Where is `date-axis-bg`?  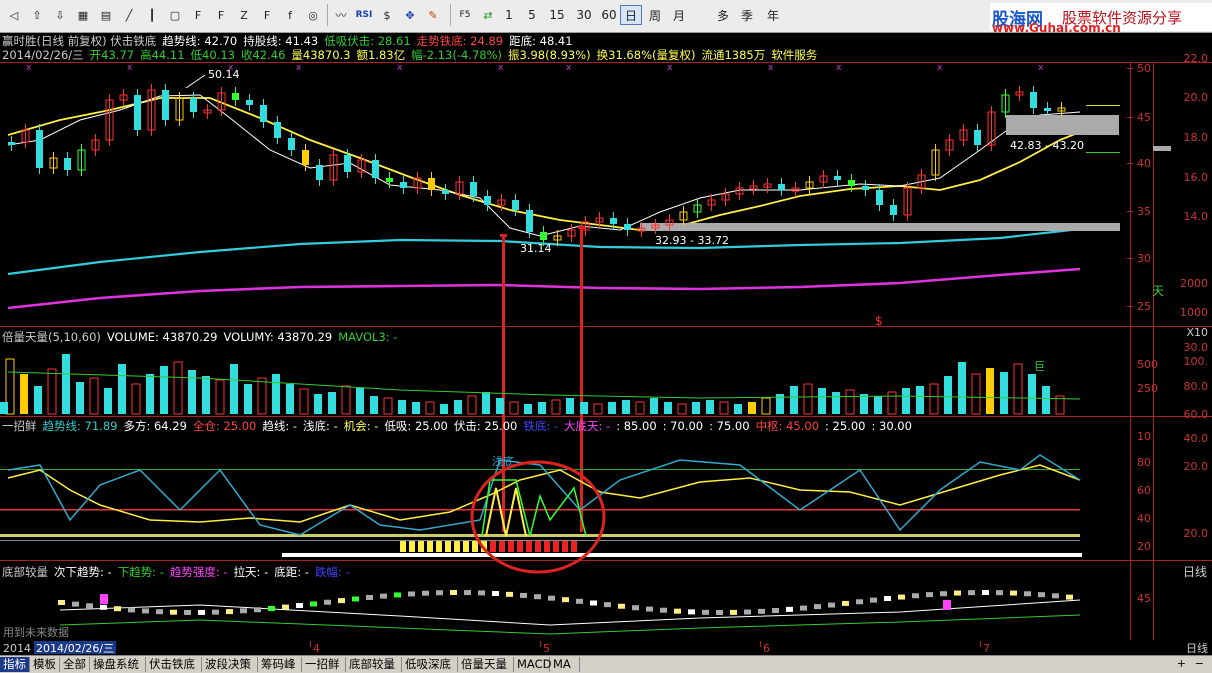
date-axis-bg is located at coordinates (606, 647).